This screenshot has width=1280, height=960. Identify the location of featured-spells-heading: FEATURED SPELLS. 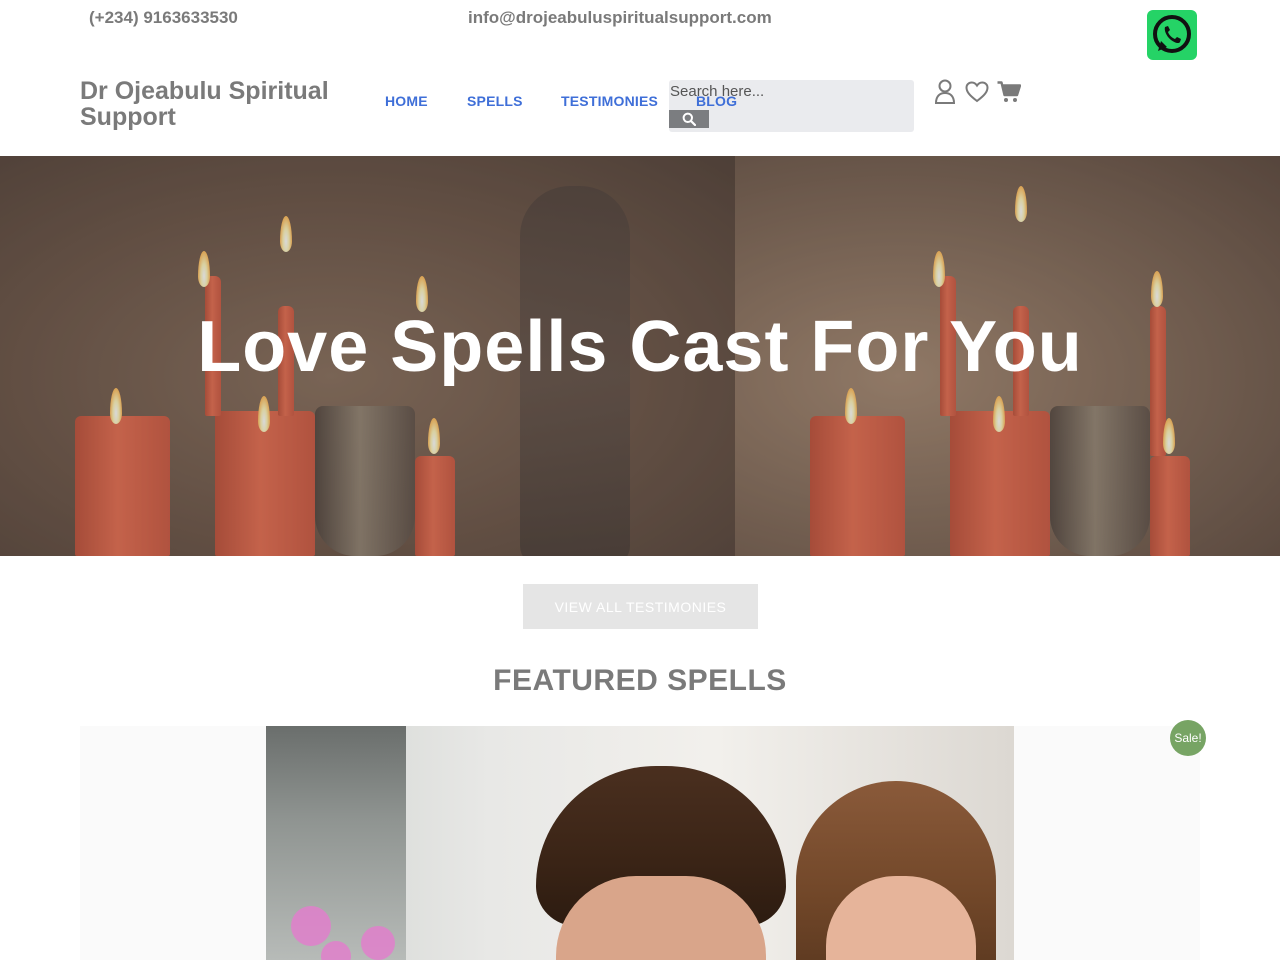
(640, 680).